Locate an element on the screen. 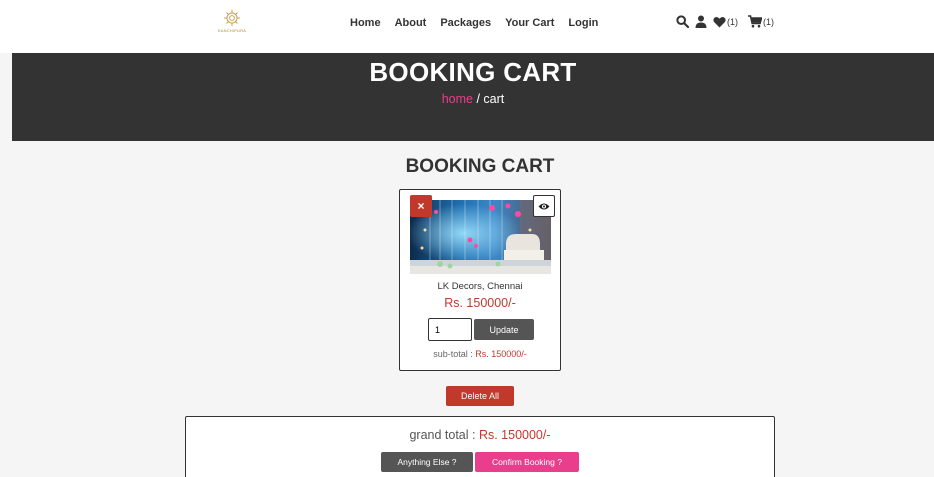 This screenshot has width=934, height=477. wishlist-button: (1) is located at coordinates (725, 22).